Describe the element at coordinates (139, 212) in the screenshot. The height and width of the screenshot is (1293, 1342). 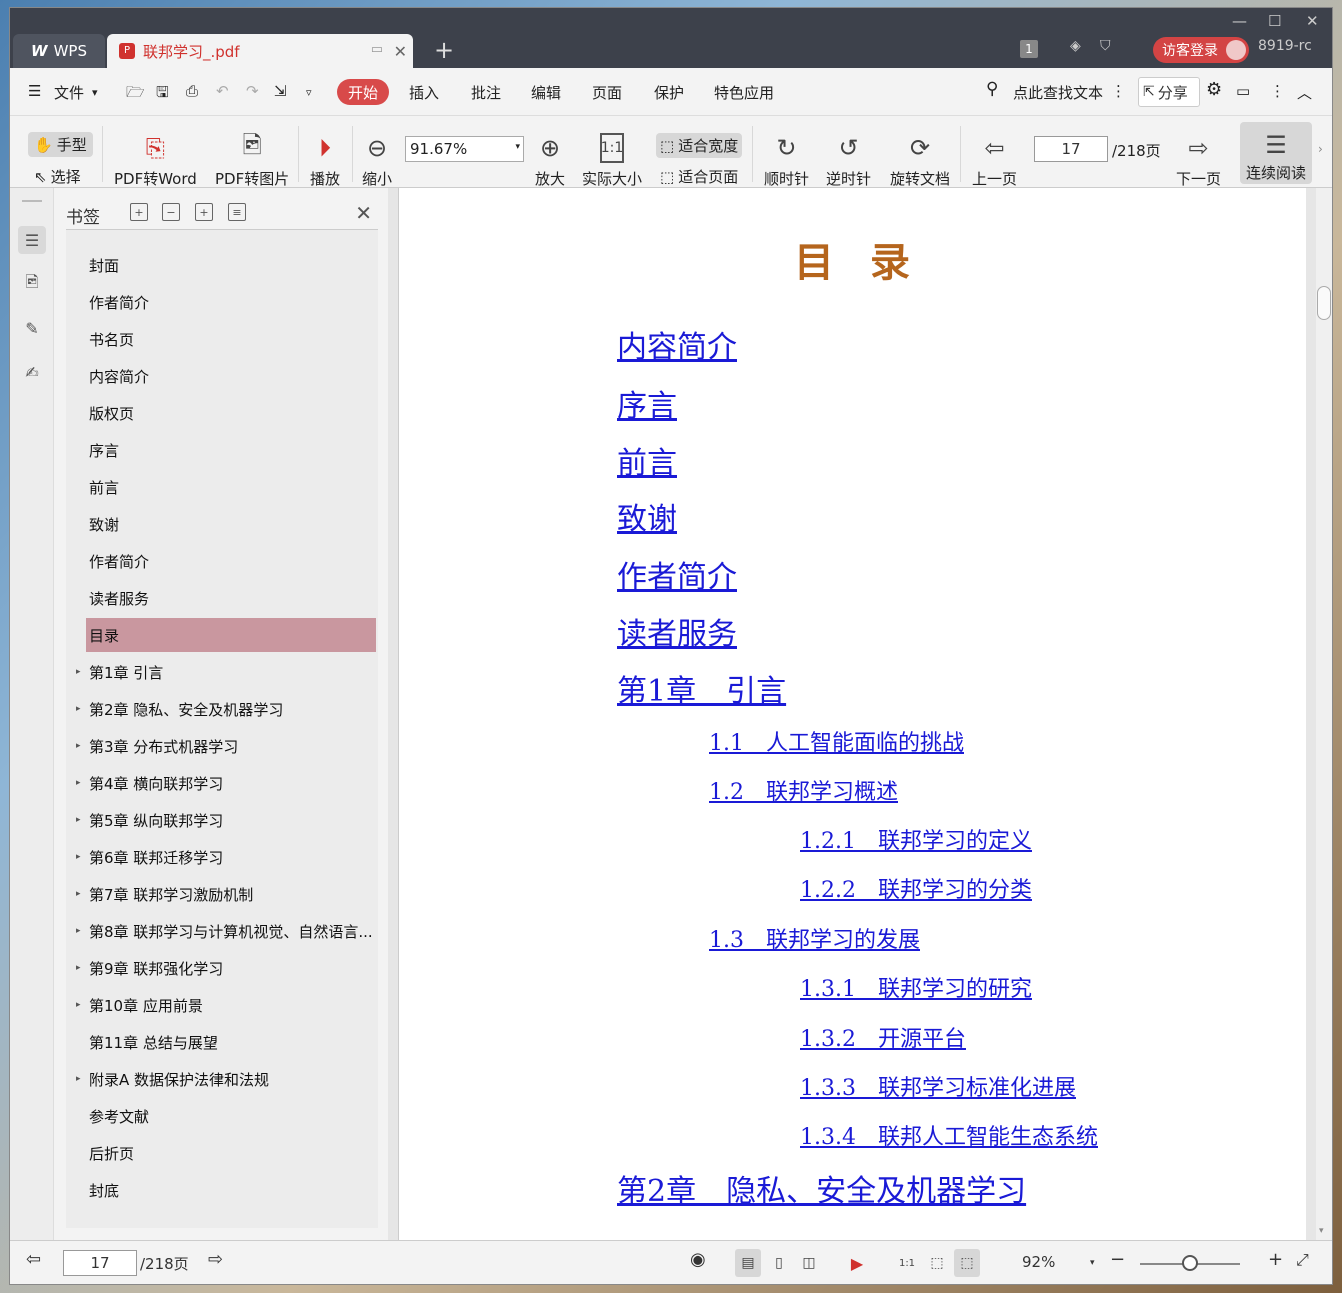
I see `expand-all-icon: +` at that location.